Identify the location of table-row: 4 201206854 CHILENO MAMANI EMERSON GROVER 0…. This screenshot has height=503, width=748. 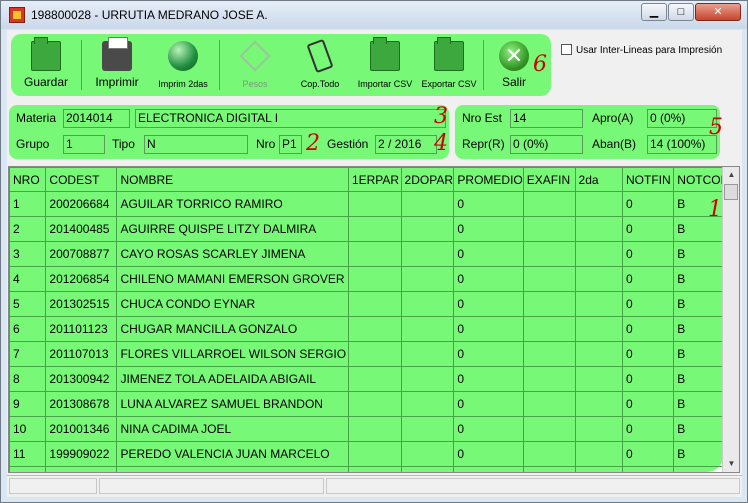
(374, 279).